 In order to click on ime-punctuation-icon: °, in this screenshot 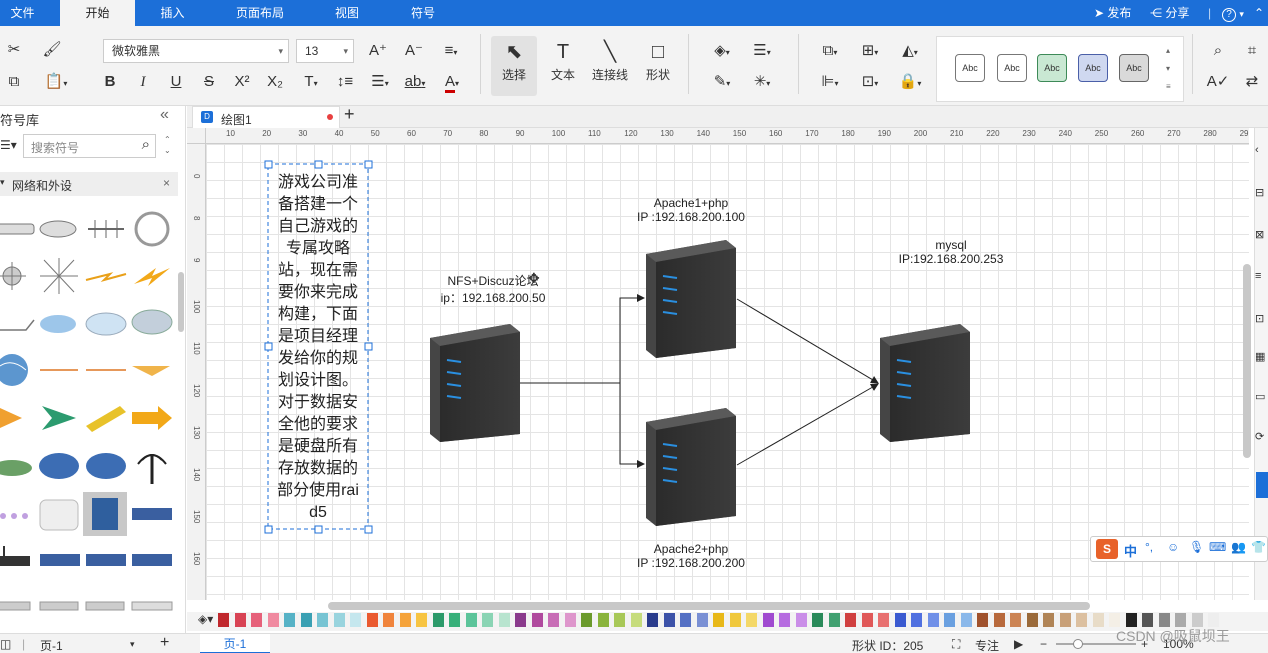, I will do `click(1149, 547)`.